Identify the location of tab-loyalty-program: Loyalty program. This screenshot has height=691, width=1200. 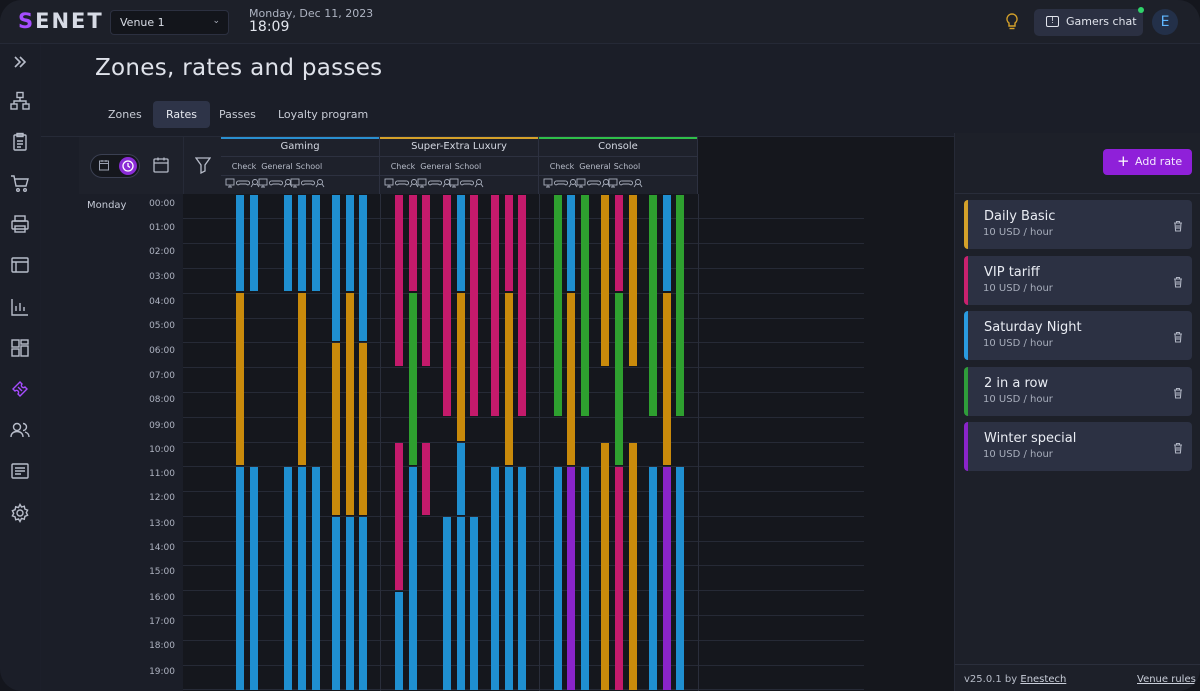
(323, 114).